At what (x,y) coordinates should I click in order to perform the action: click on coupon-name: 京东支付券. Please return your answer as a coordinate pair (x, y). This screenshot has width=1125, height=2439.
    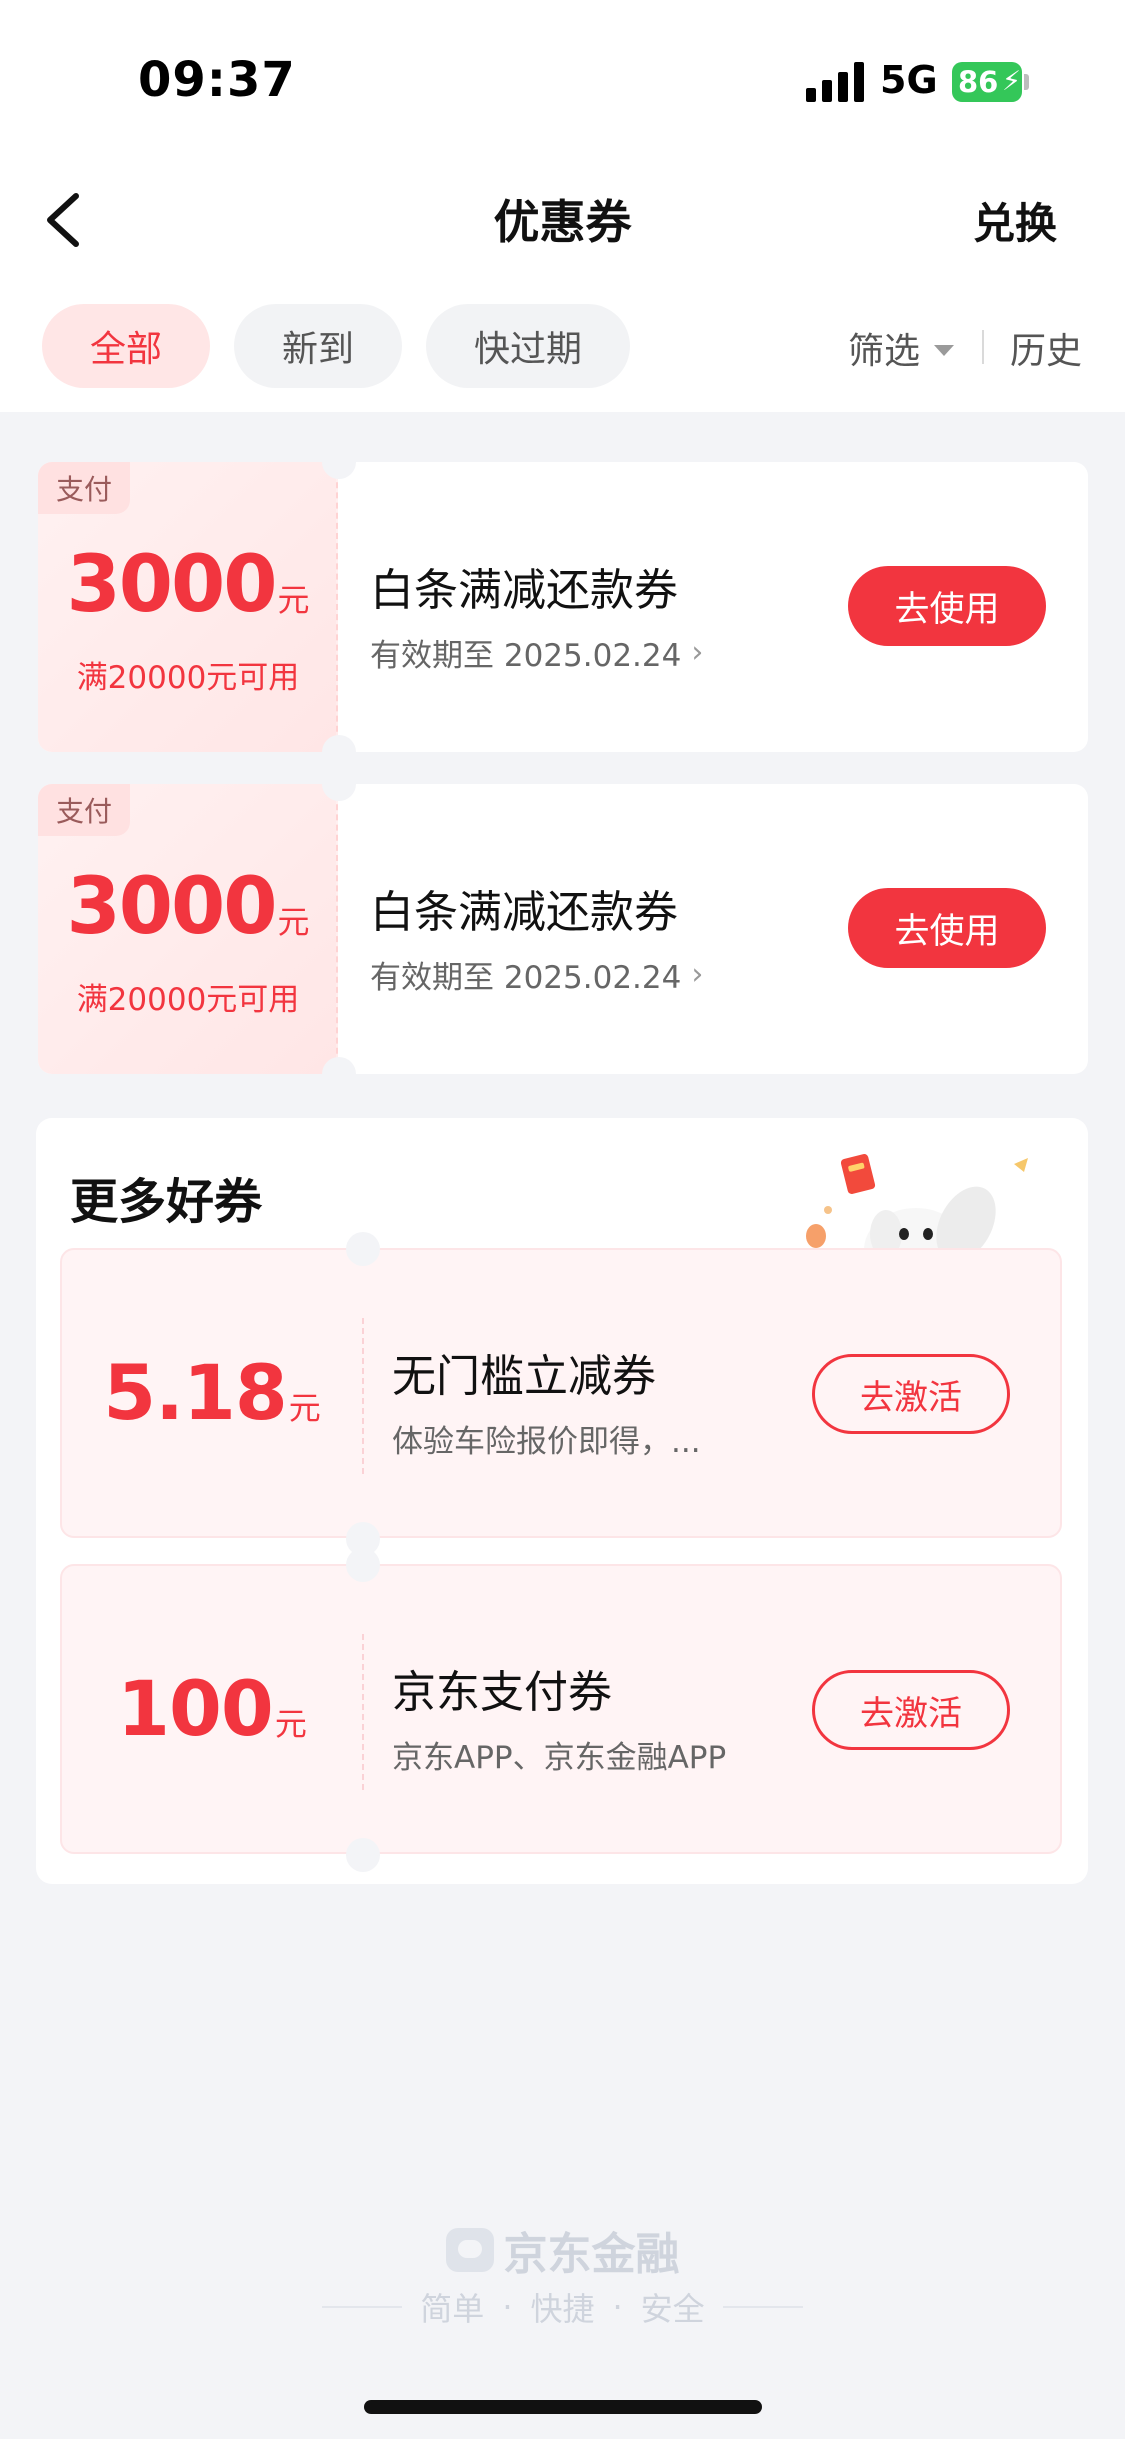
    Looking at the image, I should click on (502, 1692).